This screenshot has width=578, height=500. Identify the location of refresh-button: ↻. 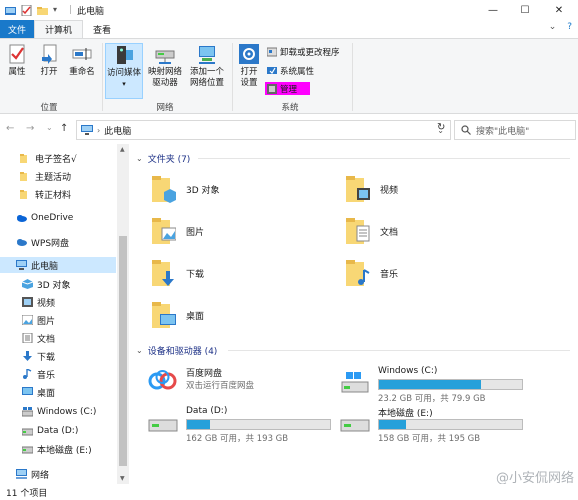
(441, 127).